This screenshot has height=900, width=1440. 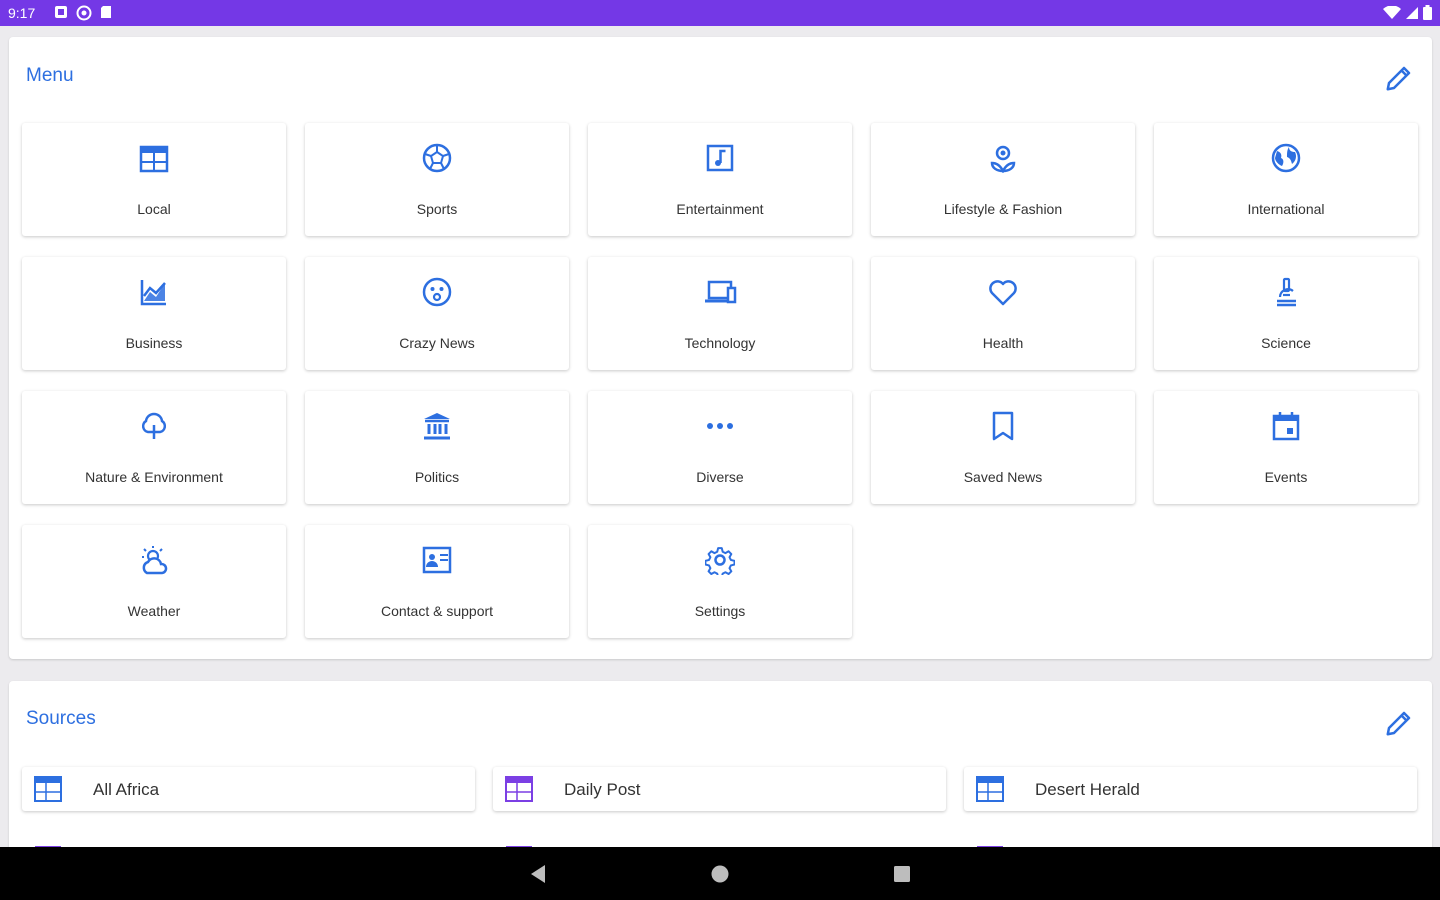 I want to click on menu-item-label: Local, so click(x=154, y=209).